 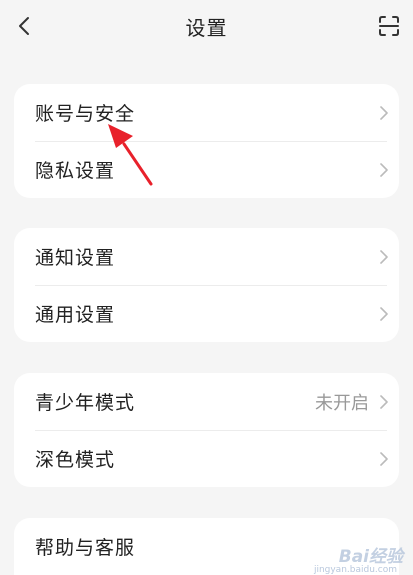 I want to click on scan-icon, so click(x=389, y=26).